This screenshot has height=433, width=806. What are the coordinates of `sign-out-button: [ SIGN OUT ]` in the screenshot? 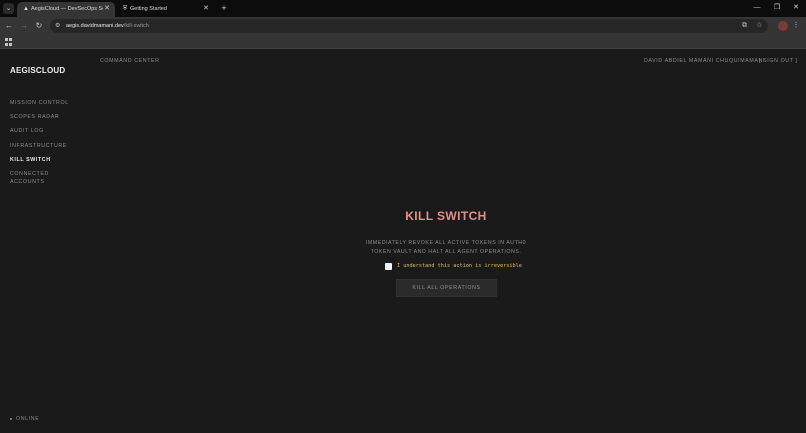 It's located at (778, 61).